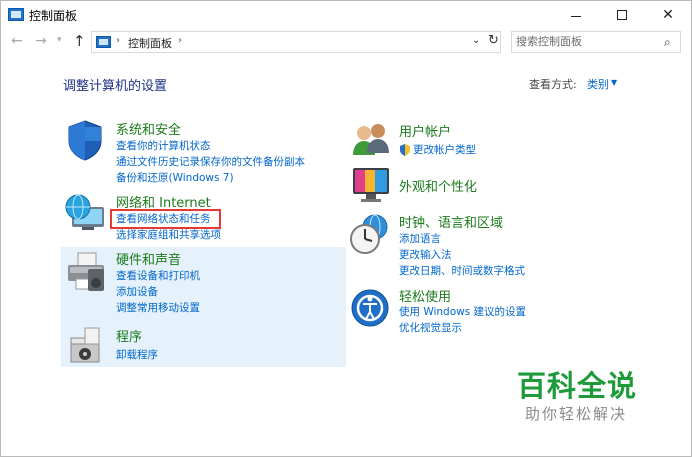  Describe the element at coordinates (86, 347) in the screenshot. I see `programs-box-icon` at that location.